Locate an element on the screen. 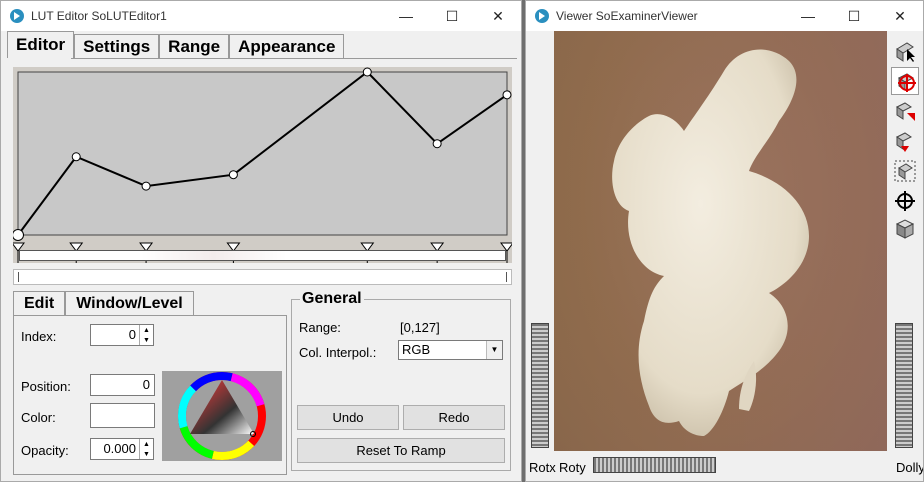  roty-label: Roty is located at coordinates (572, 467).